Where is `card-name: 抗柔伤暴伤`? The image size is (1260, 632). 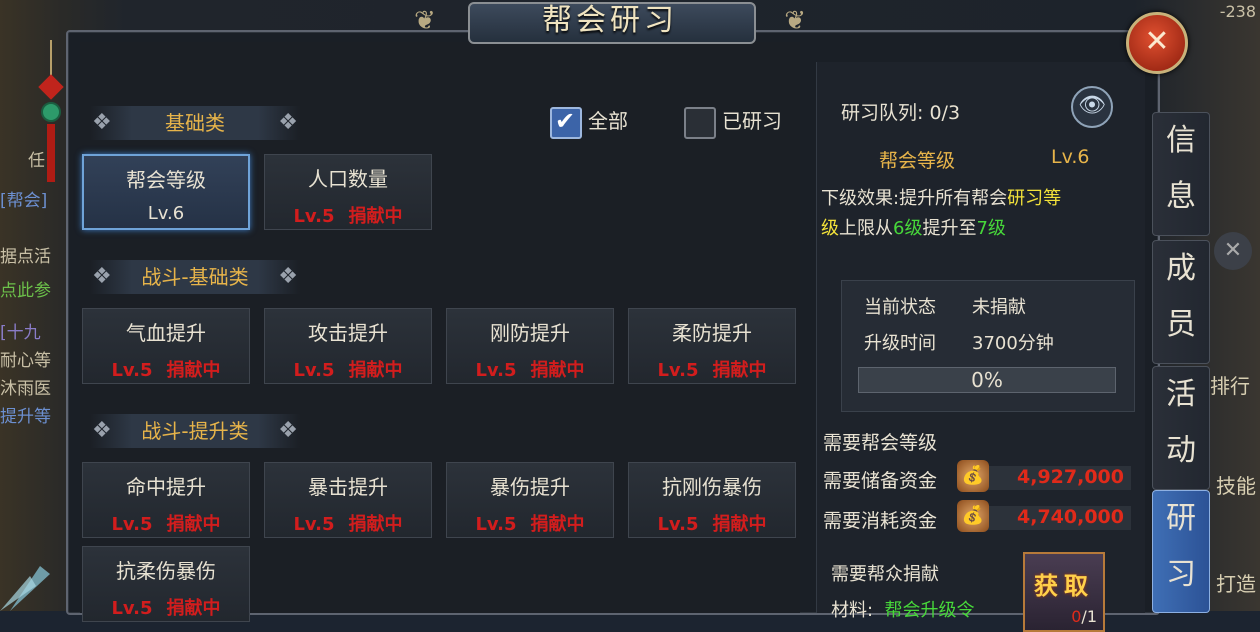
card-name: 抗柔伤暴伤 is located at coordinates (166, 571).